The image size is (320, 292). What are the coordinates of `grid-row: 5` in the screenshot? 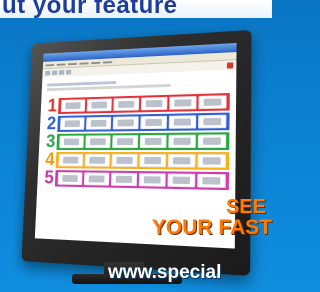 It's located at (136, 179).